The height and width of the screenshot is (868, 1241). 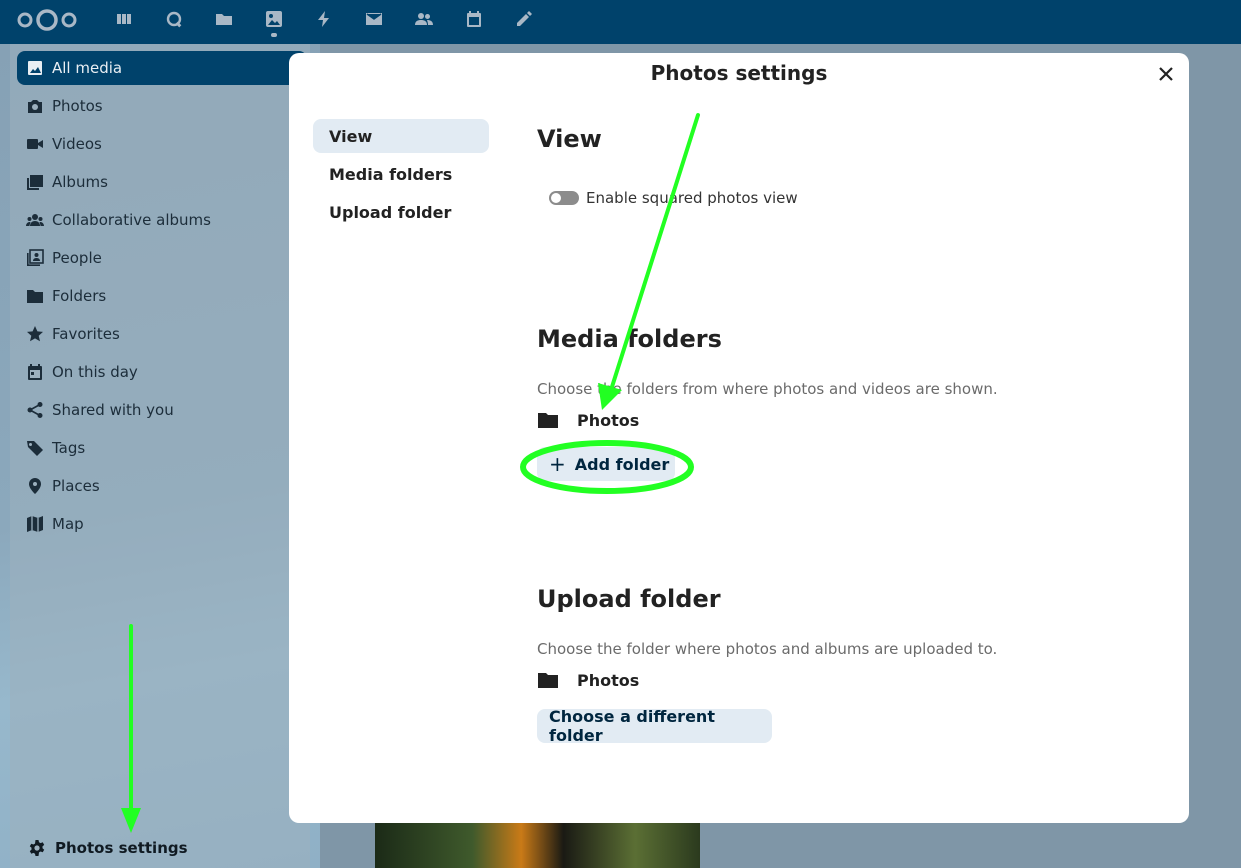 I want to click on people-icon, so click(x=35, y=258).